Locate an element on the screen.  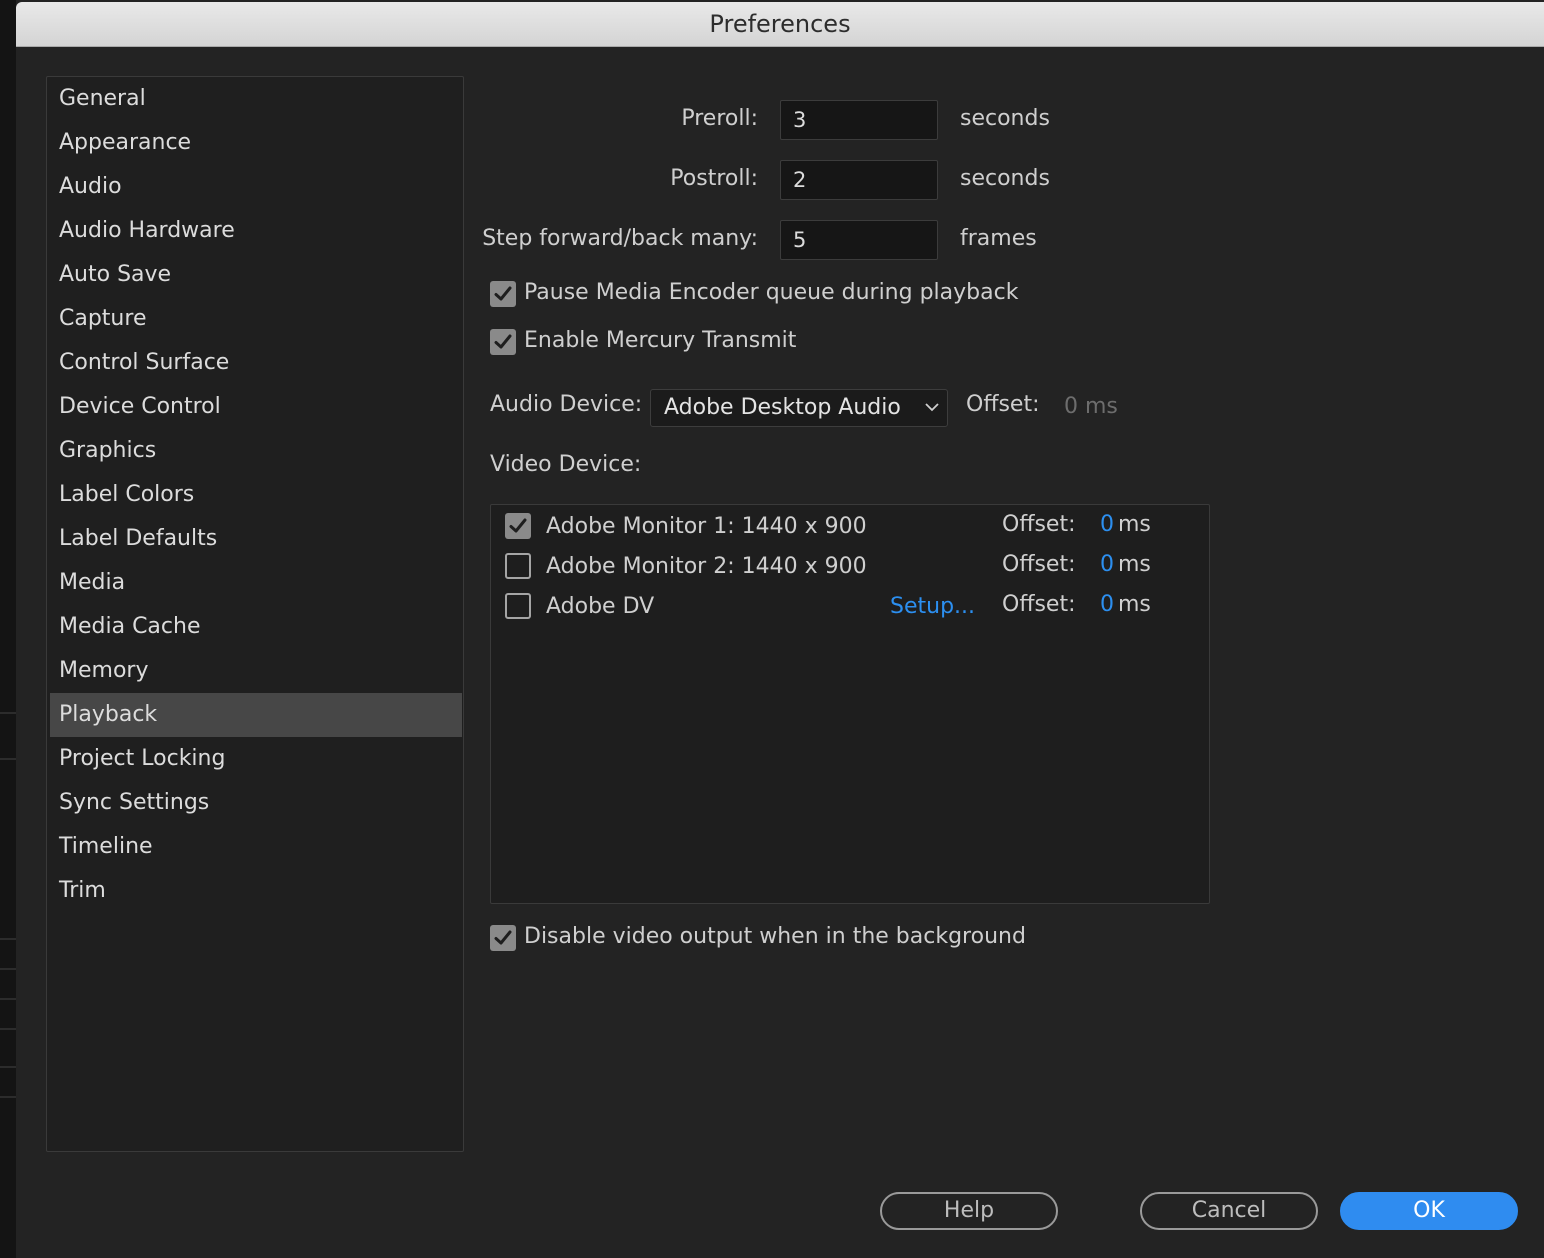
sidebar-item-trim: Trim is located at coordinates (256, 891).